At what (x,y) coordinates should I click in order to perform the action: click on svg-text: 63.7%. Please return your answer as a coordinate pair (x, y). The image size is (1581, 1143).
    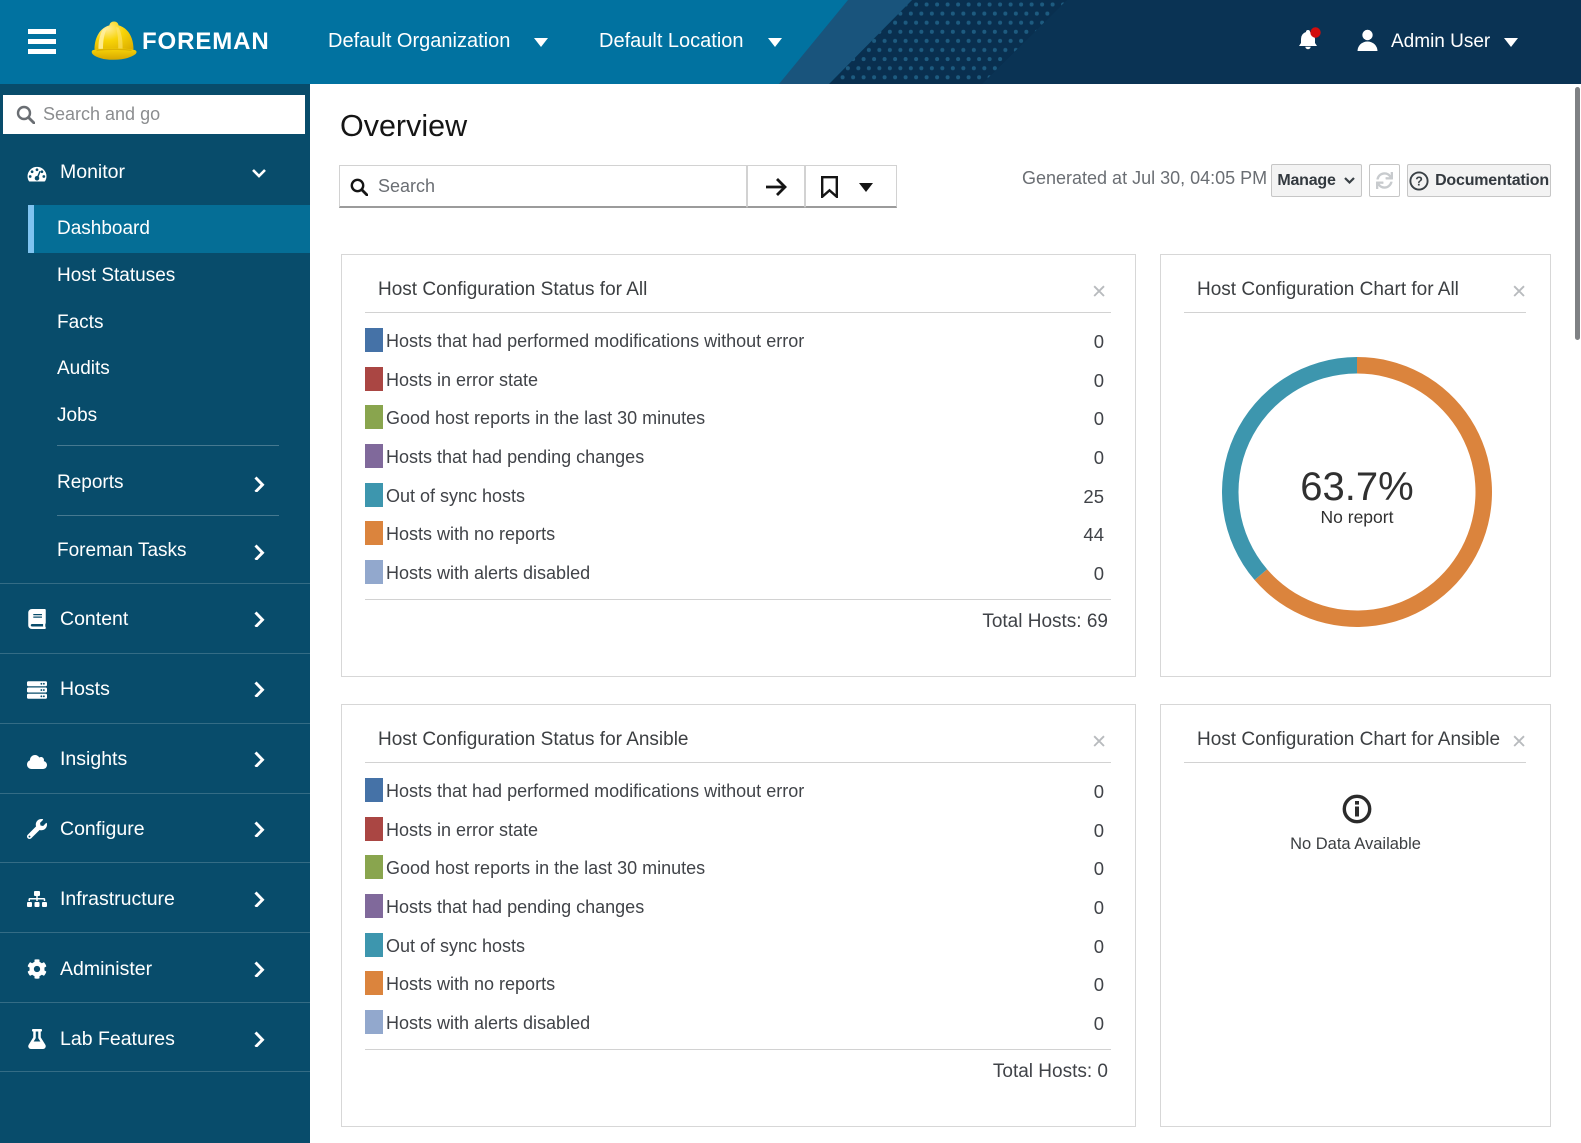
    Looking at the image, I should click on (1356, 487).